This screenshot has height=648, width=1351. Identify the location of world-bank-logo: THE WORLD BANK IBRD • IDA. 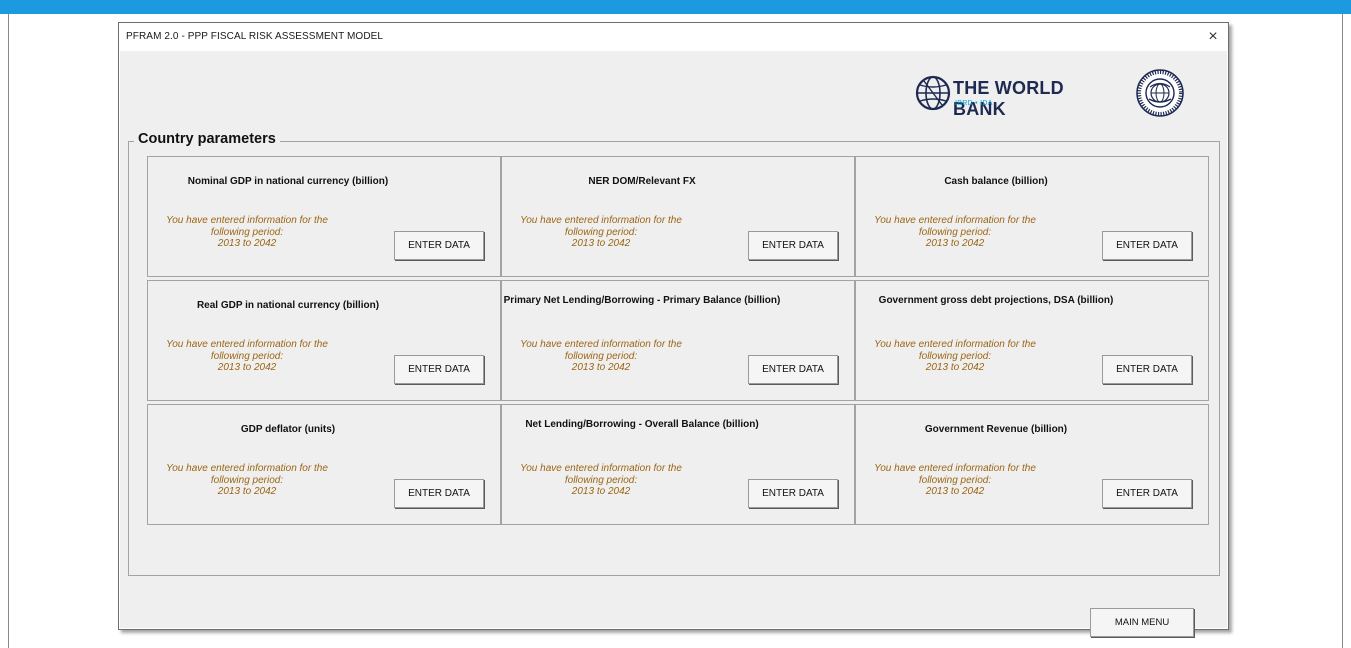
(1010, 96).